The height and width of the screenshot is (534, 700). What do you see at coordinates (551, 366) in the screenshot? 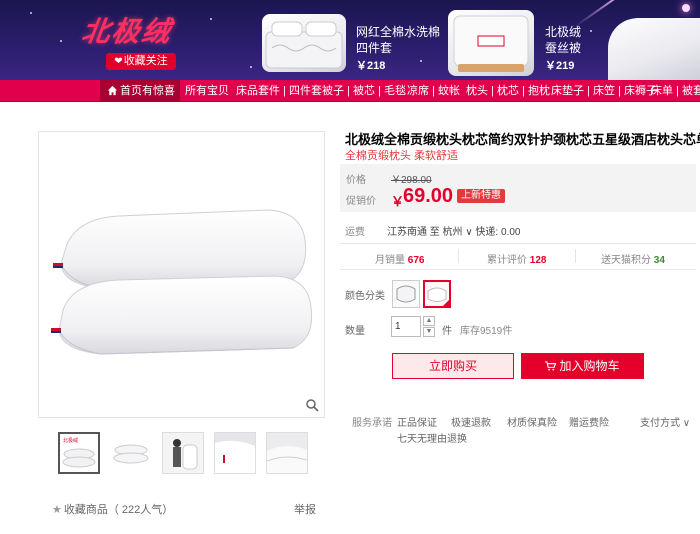
I see `cart-icon` at bounding box center [551, 366].